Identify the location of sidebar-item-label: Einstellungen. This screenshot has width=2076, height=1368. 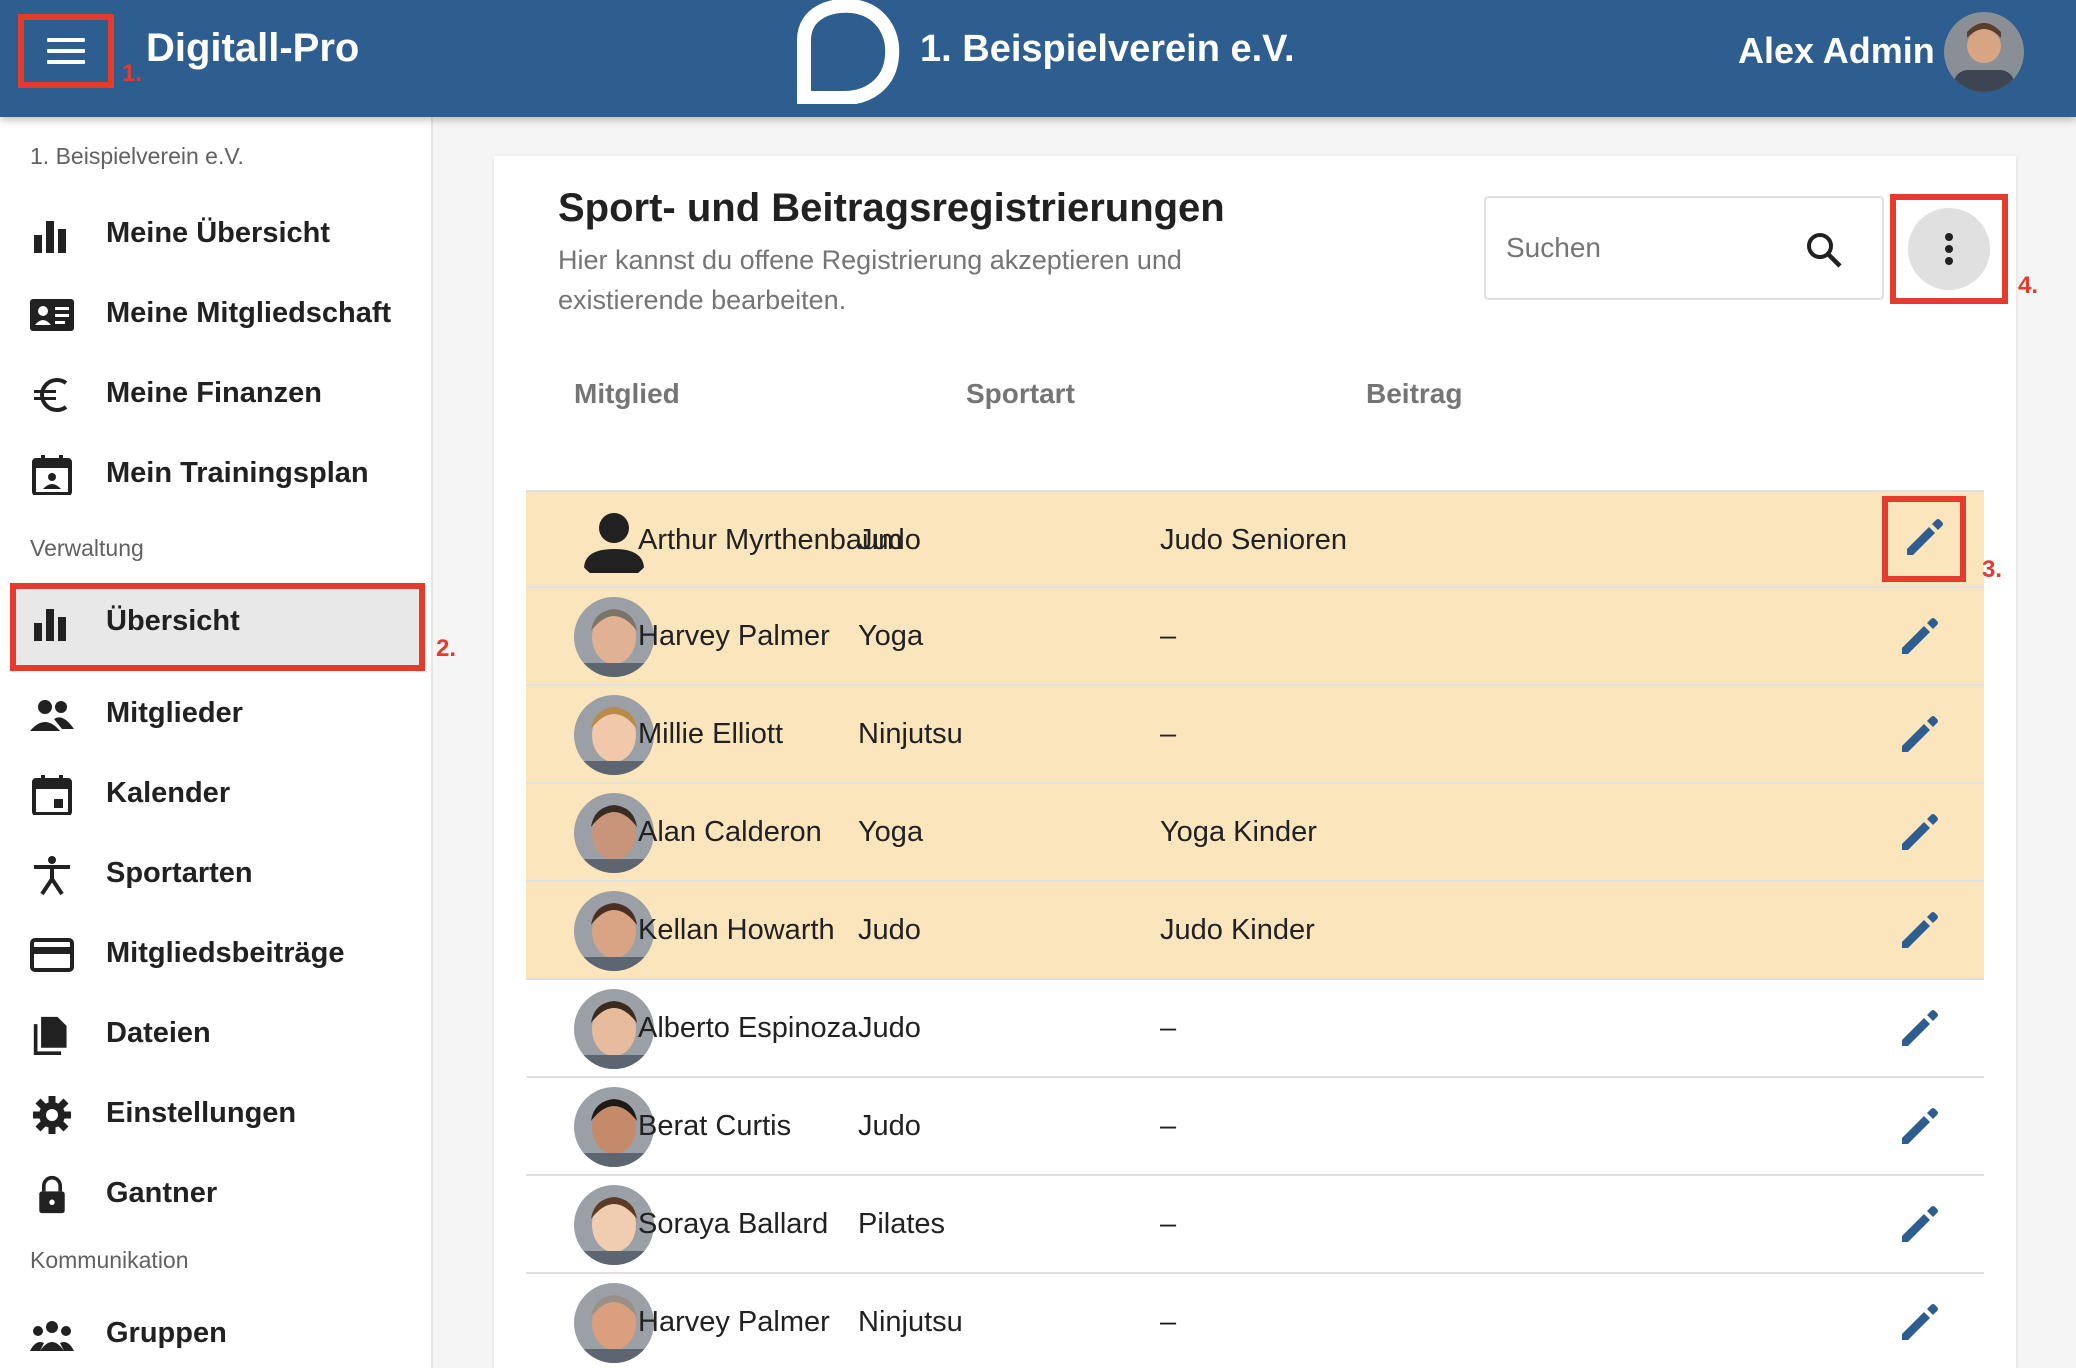
(201, 1113).